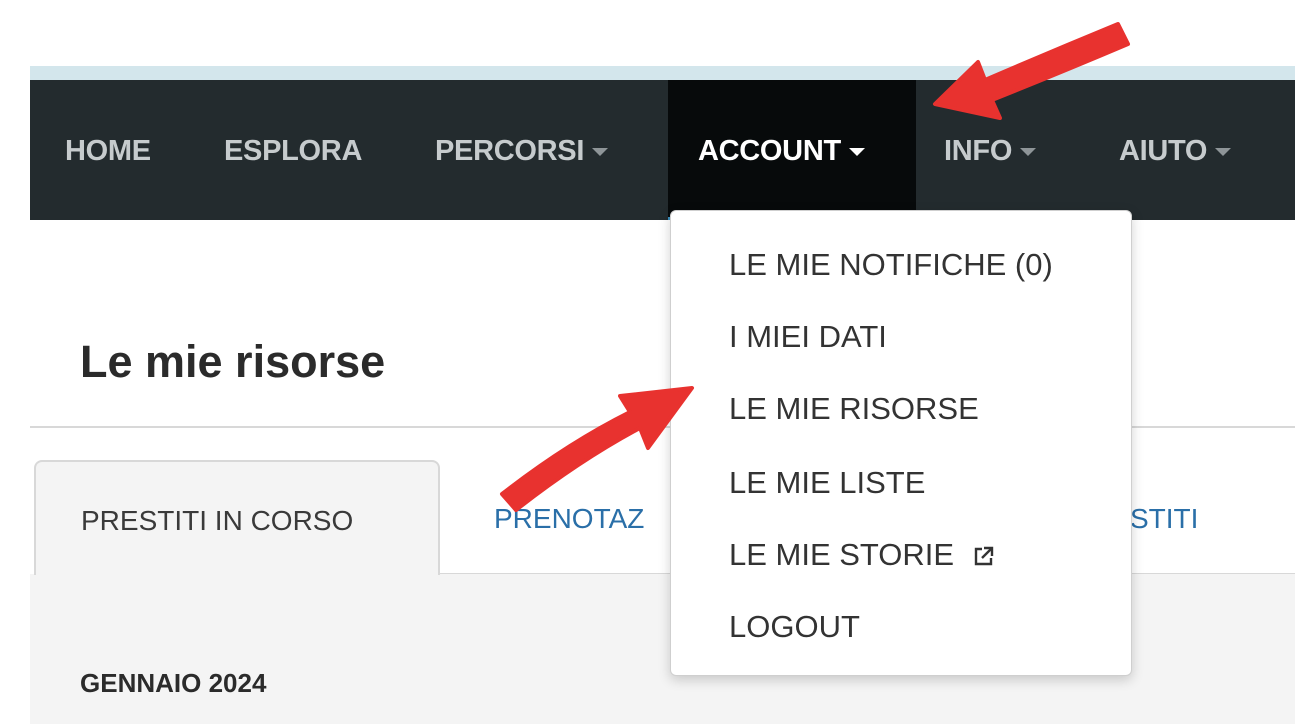 The image size is (1295, 724). I want to click on menu-item-mie-risorse: LE MIE RISORSE, so click(854, 409).